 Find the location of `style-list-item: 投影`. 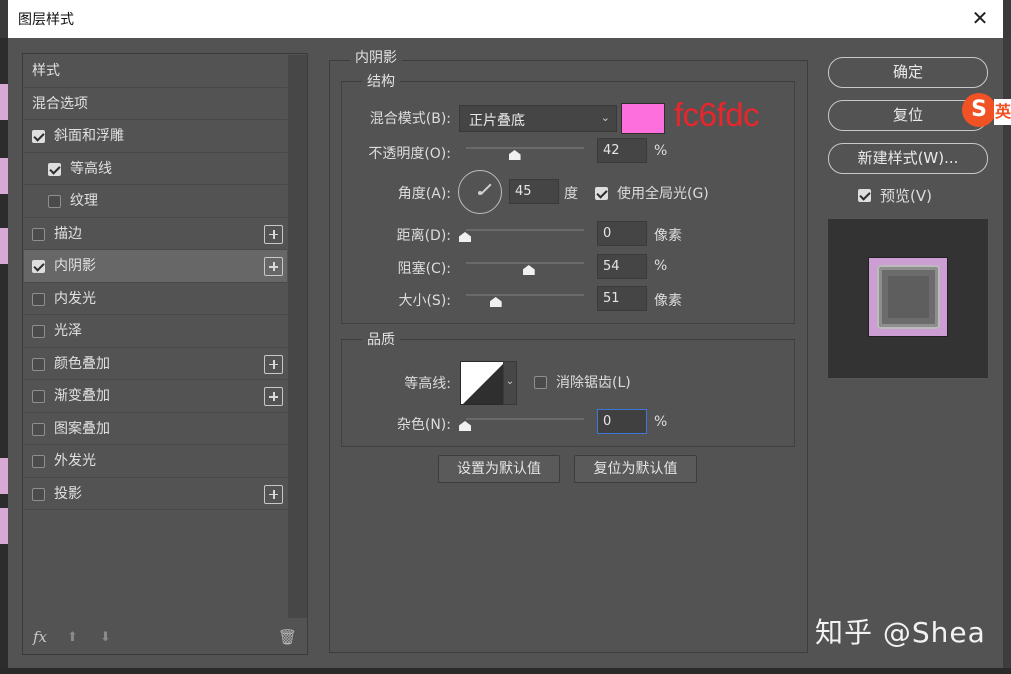

style-list-item: 投影 is located at coordinates (155, 494).